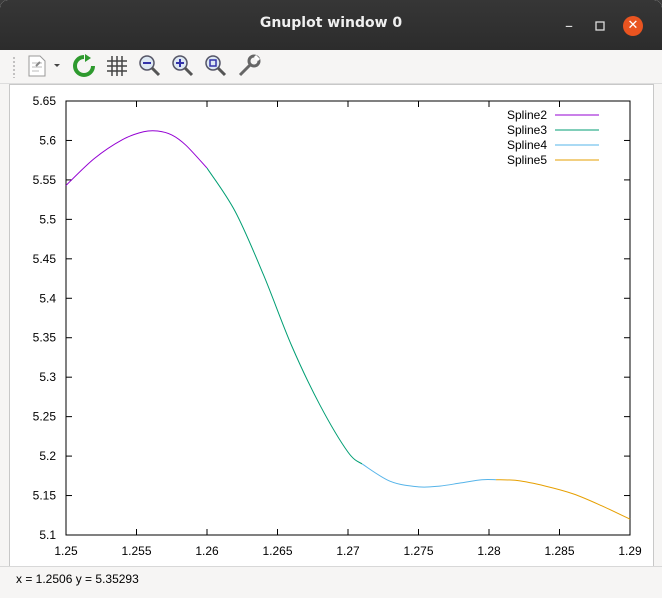 The height and width of the screenshot is (598, 662). I want to click on series-line-spline5, so click(563, 499).